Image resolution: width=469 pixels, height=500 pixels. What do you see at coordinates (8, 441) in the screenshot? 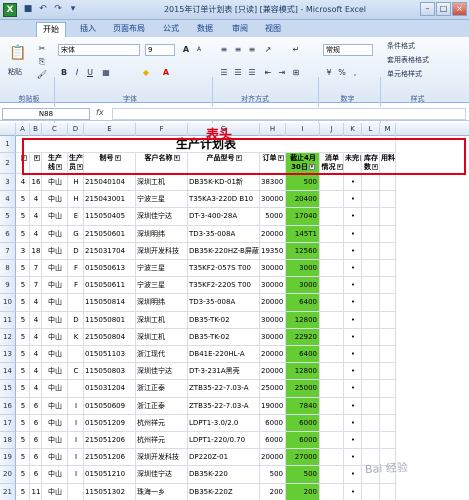
I see `row-header-18: 18` at bounding box center [8, 441].